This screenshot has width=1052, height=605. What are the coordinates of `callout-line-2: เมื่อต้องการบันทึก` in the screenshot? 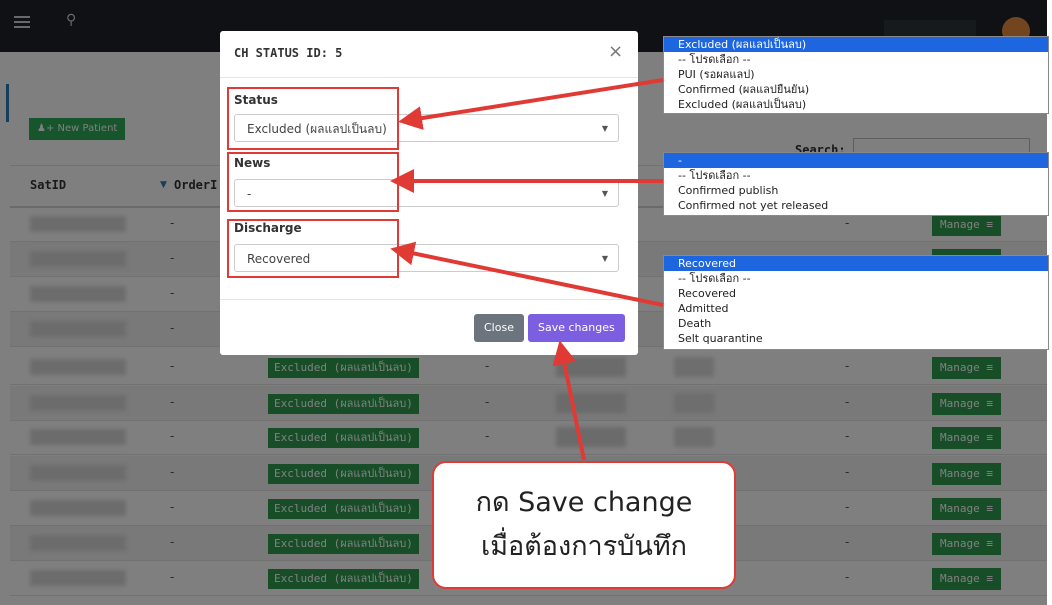 It's located at (584, 546).